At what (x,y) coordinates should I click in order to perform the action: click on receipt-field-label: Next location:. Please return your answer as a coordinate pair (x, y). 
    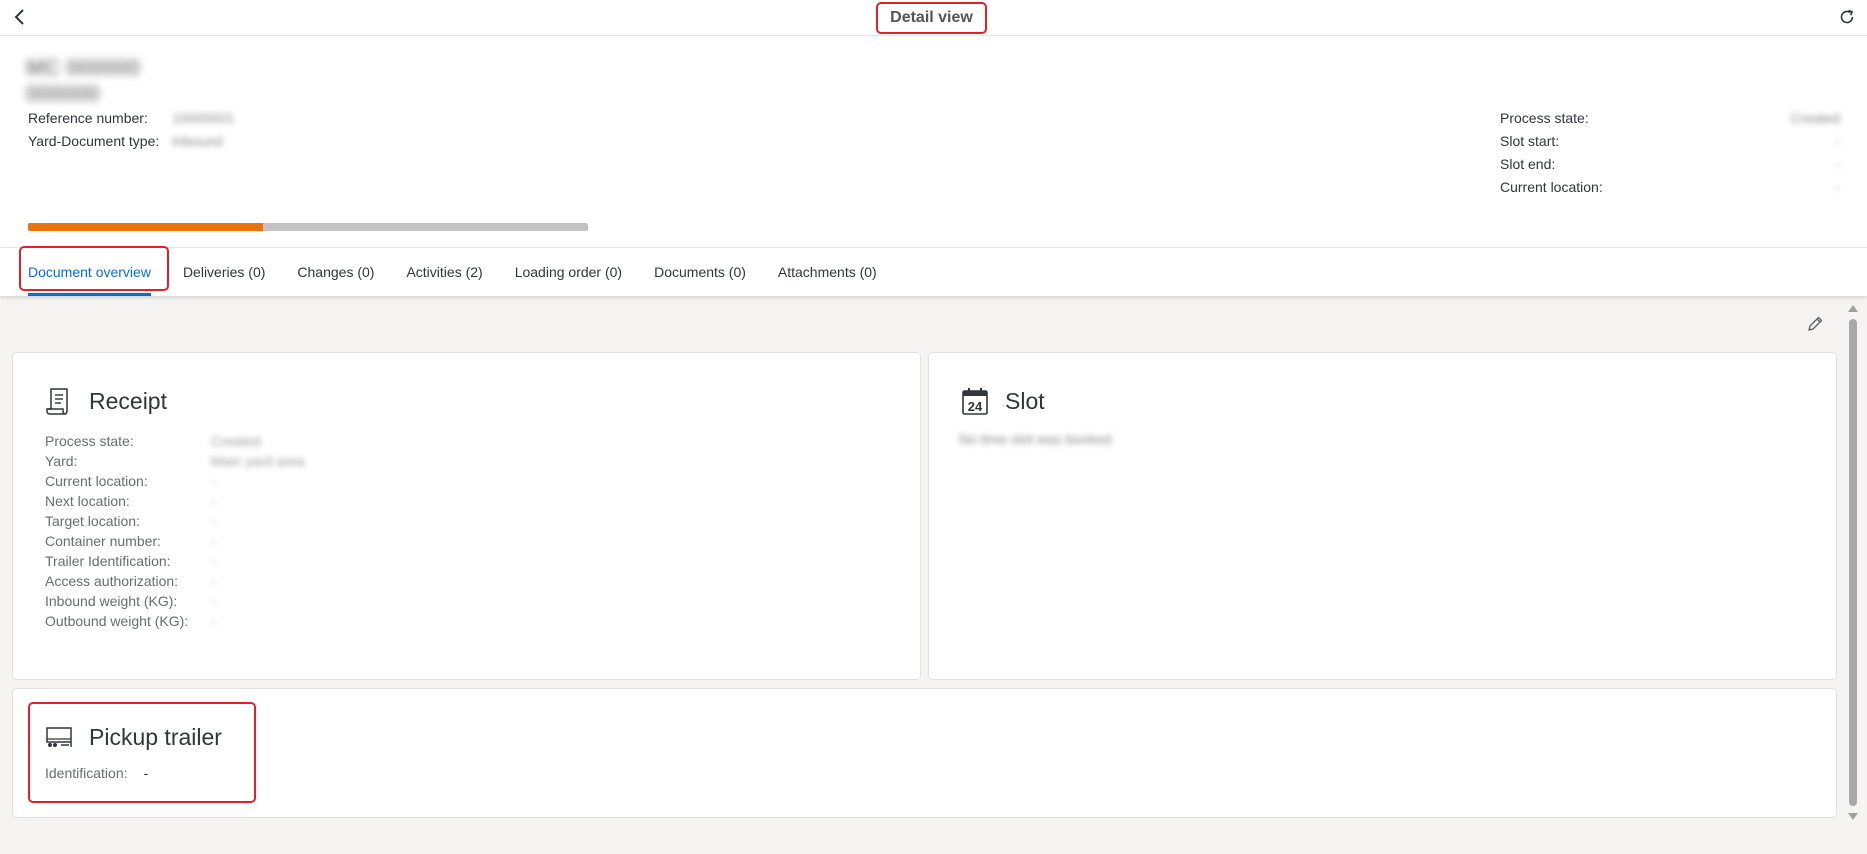
    Looking at the image, I should click on (87, 501).